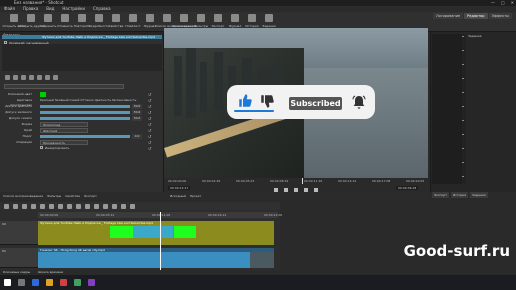  What do you see at coordinates (96, 206) in the screenshot?
I see `timeline-ripple-icon` at bounding box center [96, 206].